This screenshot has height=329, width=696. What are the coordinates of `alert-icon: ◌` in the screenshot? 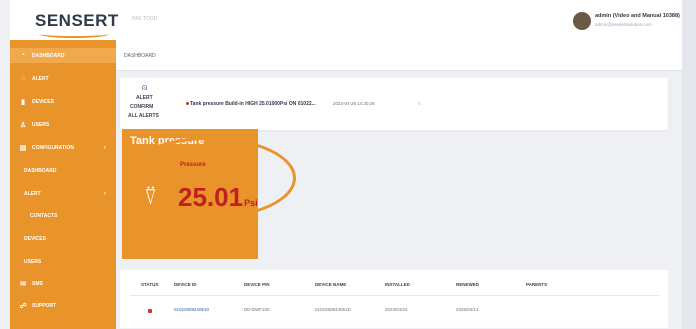 It's located at (23, 78).